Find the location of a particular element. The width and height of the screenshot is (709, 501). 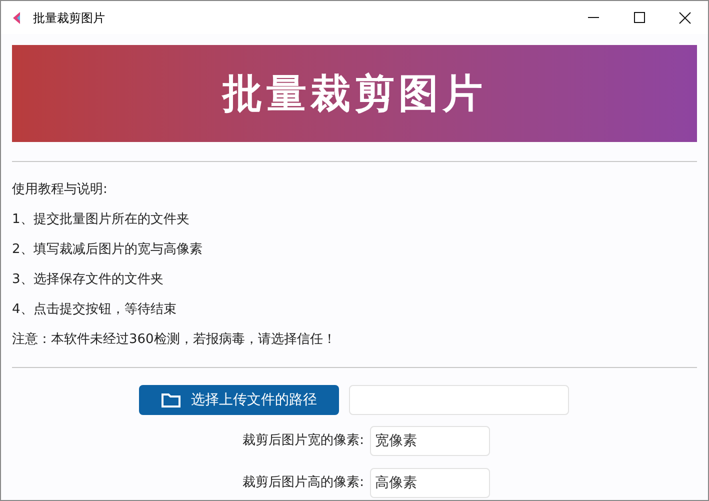

instruction-text: 1、提交批量图片所在的文件夹 is located at coordinates (101, 220).